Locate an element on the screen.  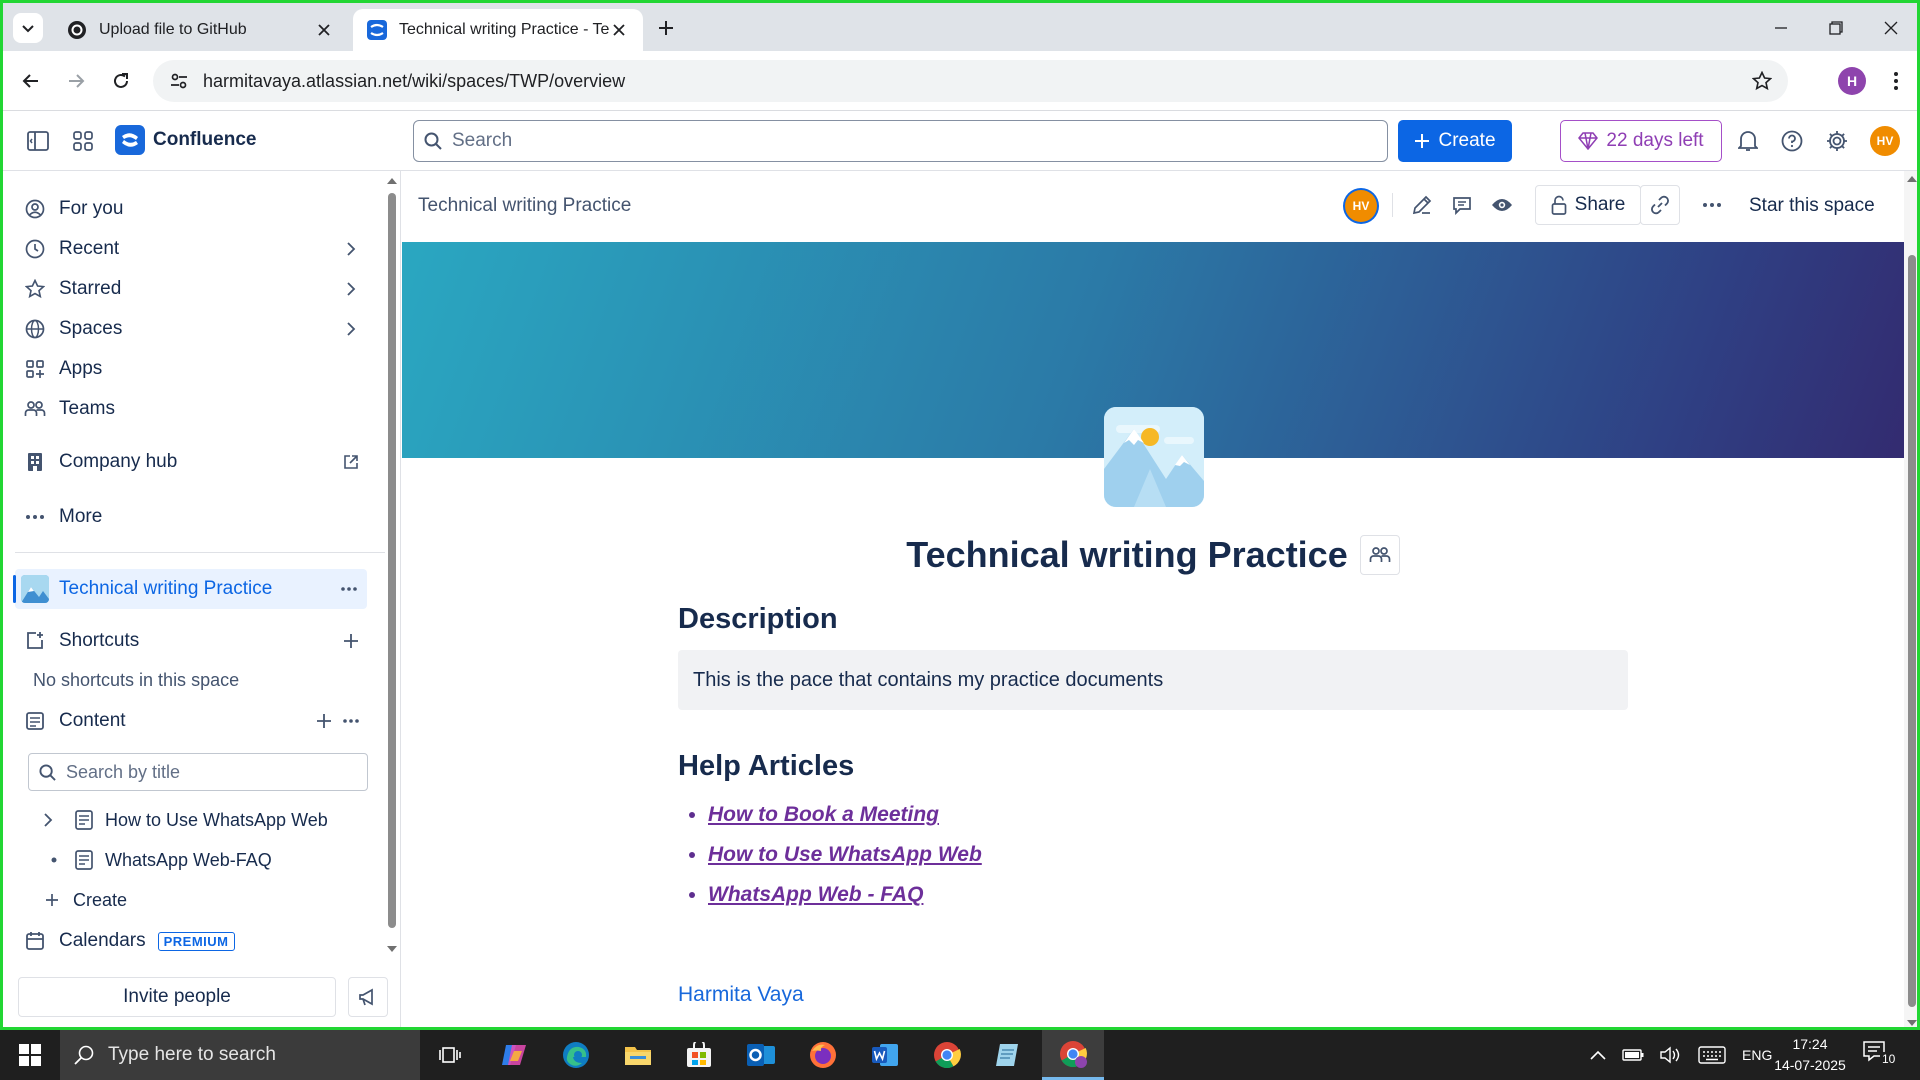
restore-button is located at coordinates (1836, 28).